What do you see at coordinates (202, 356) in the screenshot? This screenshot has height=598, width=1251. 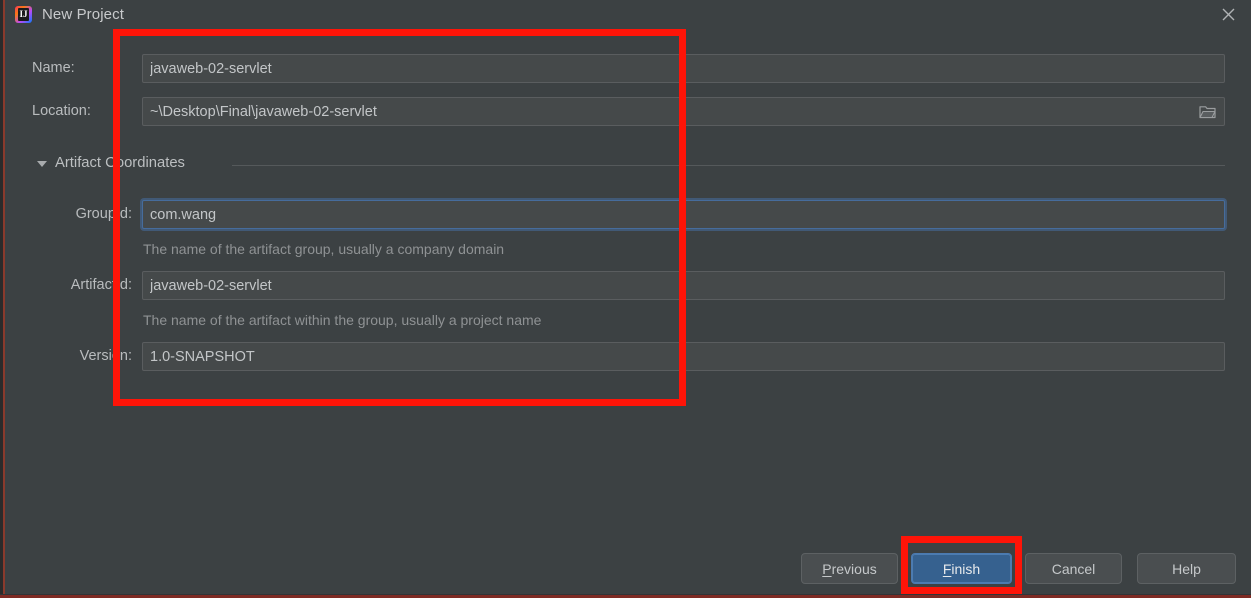 I see `version-input-value: 1.0-SNAPSHOT` at bounding box center [202, 356].